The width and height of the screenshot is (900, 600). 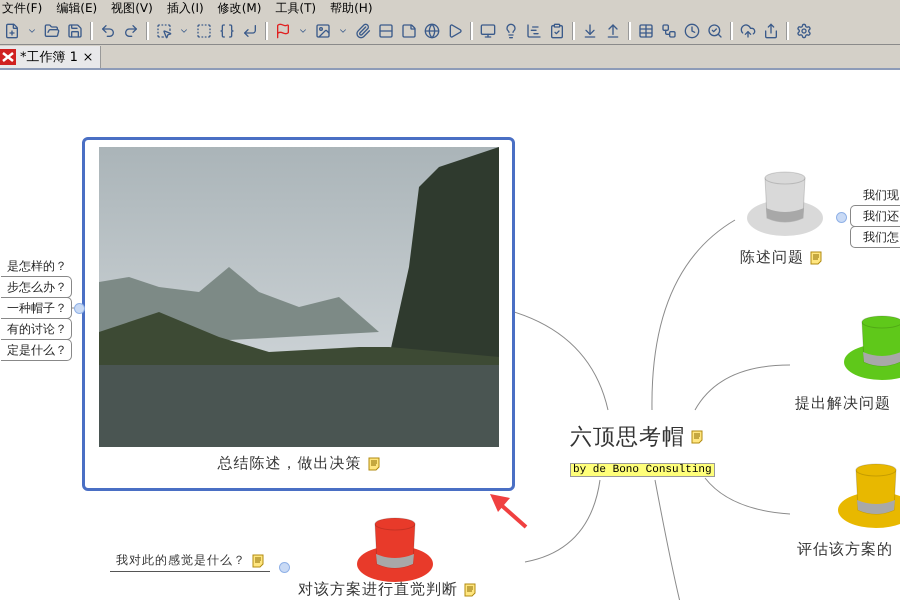 What do you see at coordinates (875, 216) in the screenshot?
I see `subtopic: 我们还` at bounding box center [875, 216].